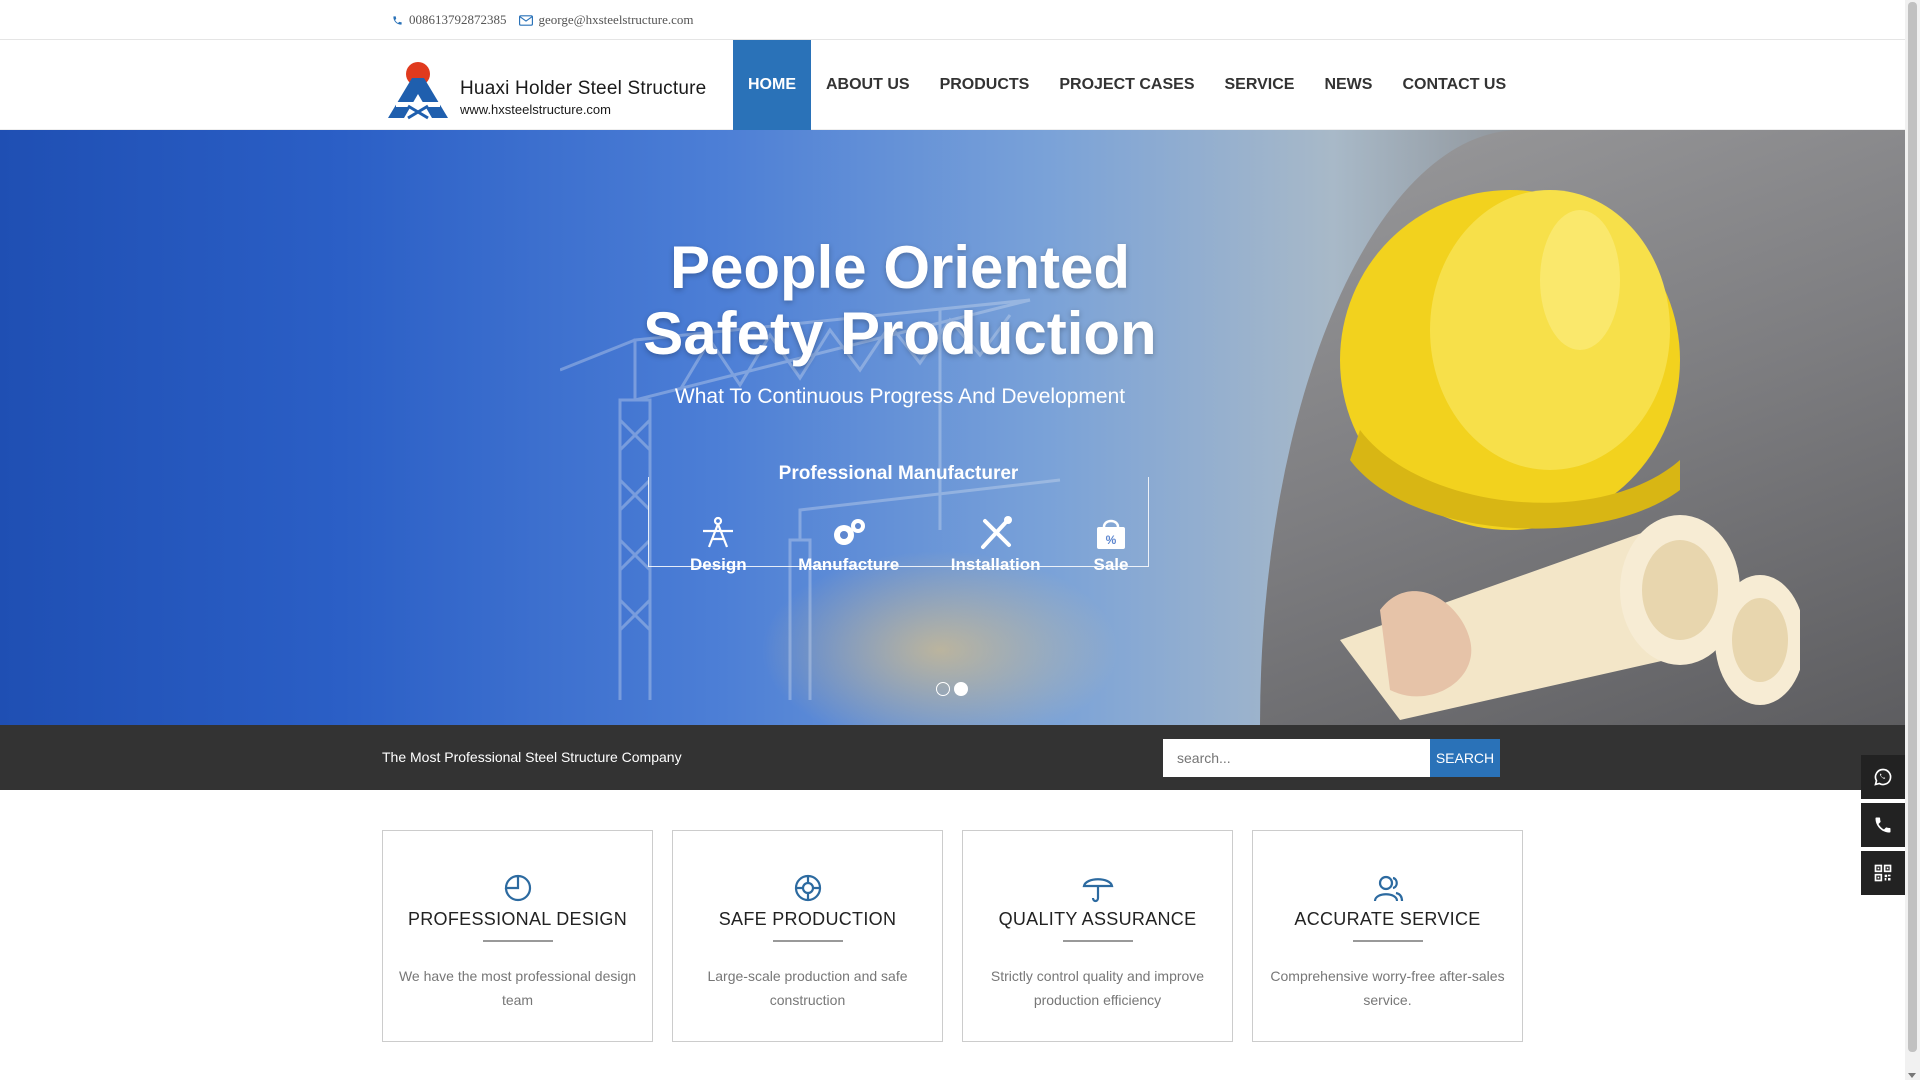  Describe the element at coordinates (1259, 85) in the screenshot. I see `nav-item-service: SERVICE` at that location.